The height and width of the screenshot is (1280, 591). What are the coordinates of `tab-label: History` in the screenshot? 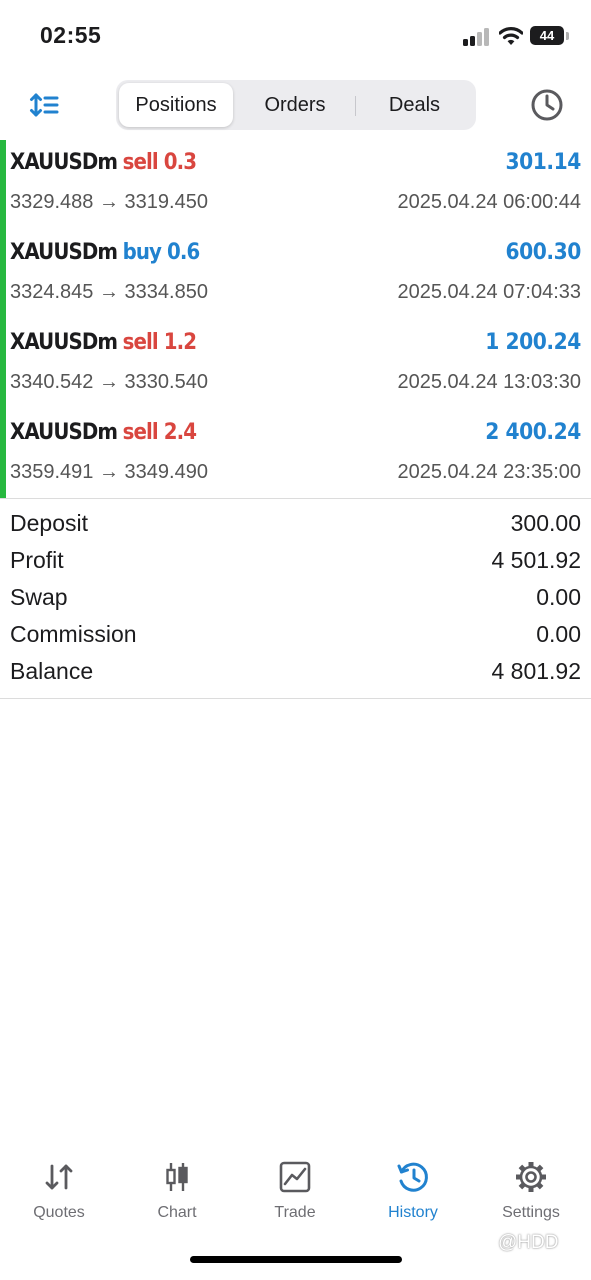 It's located at (413, 1212).